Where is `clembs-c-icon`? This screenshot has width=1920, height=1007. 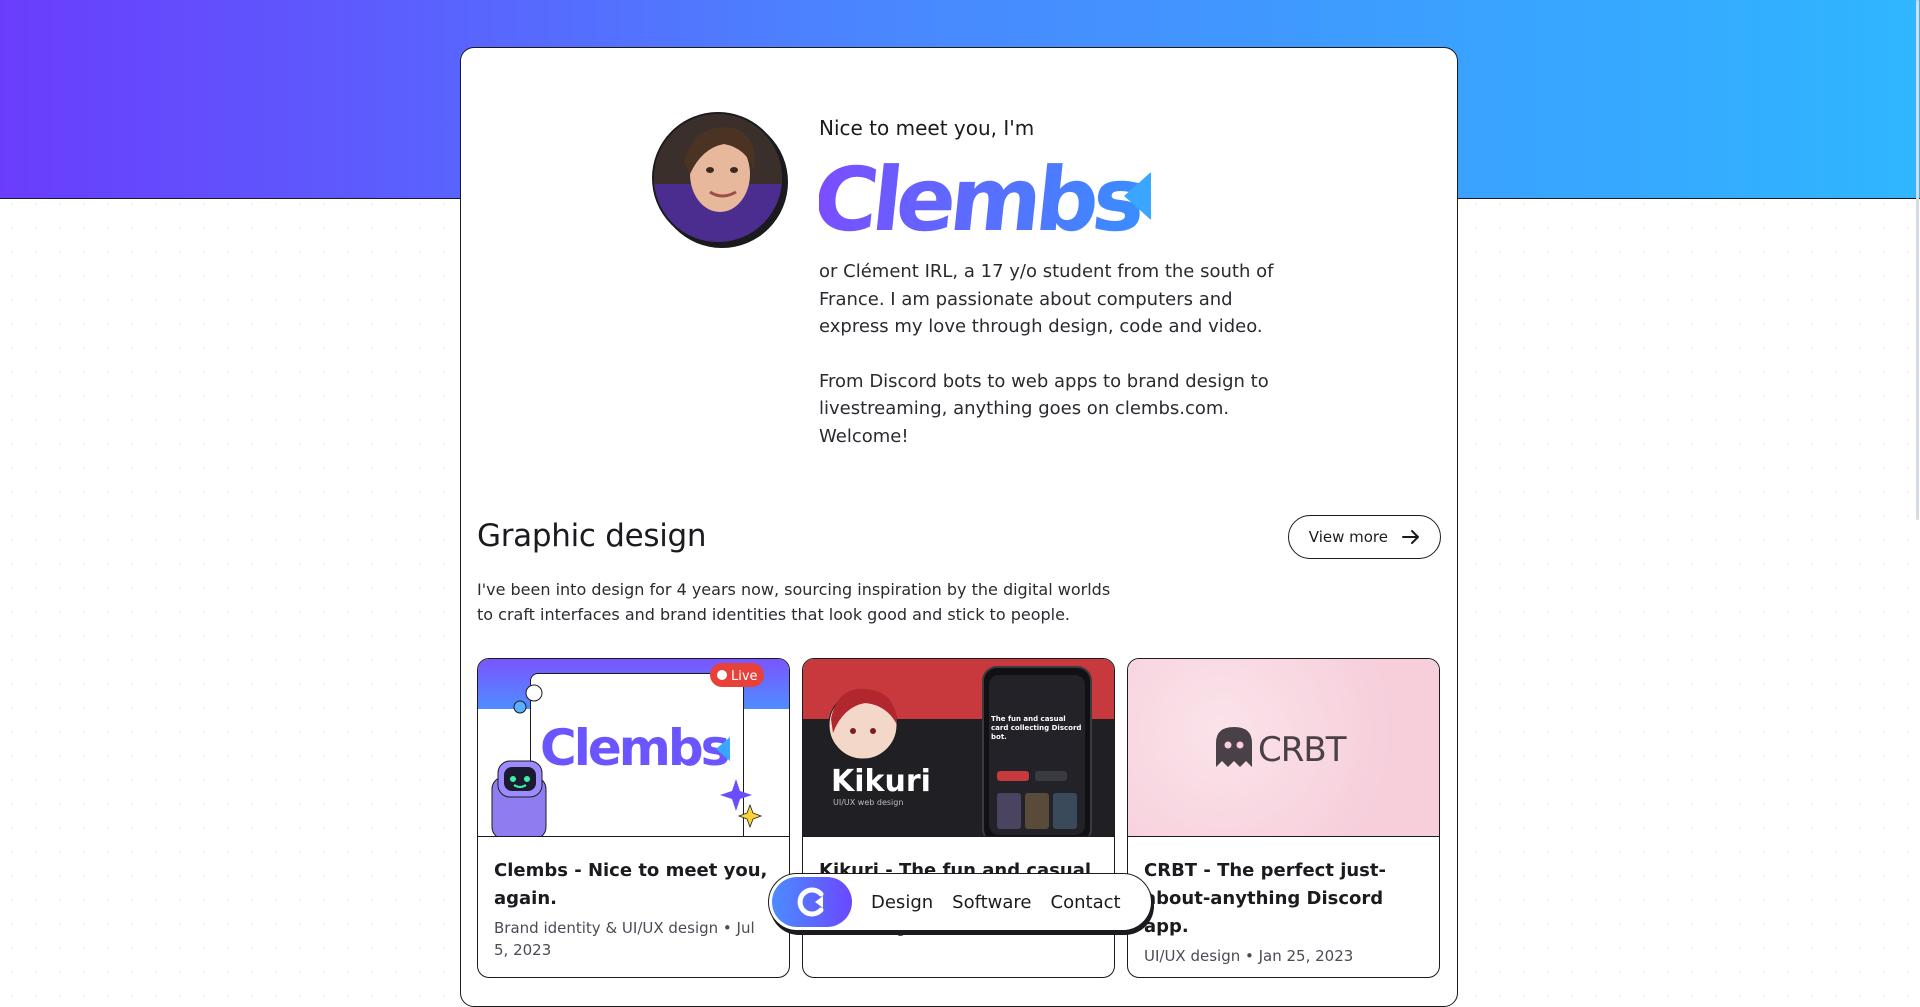
clembs-c-icon is located at coordinates (810, 902).